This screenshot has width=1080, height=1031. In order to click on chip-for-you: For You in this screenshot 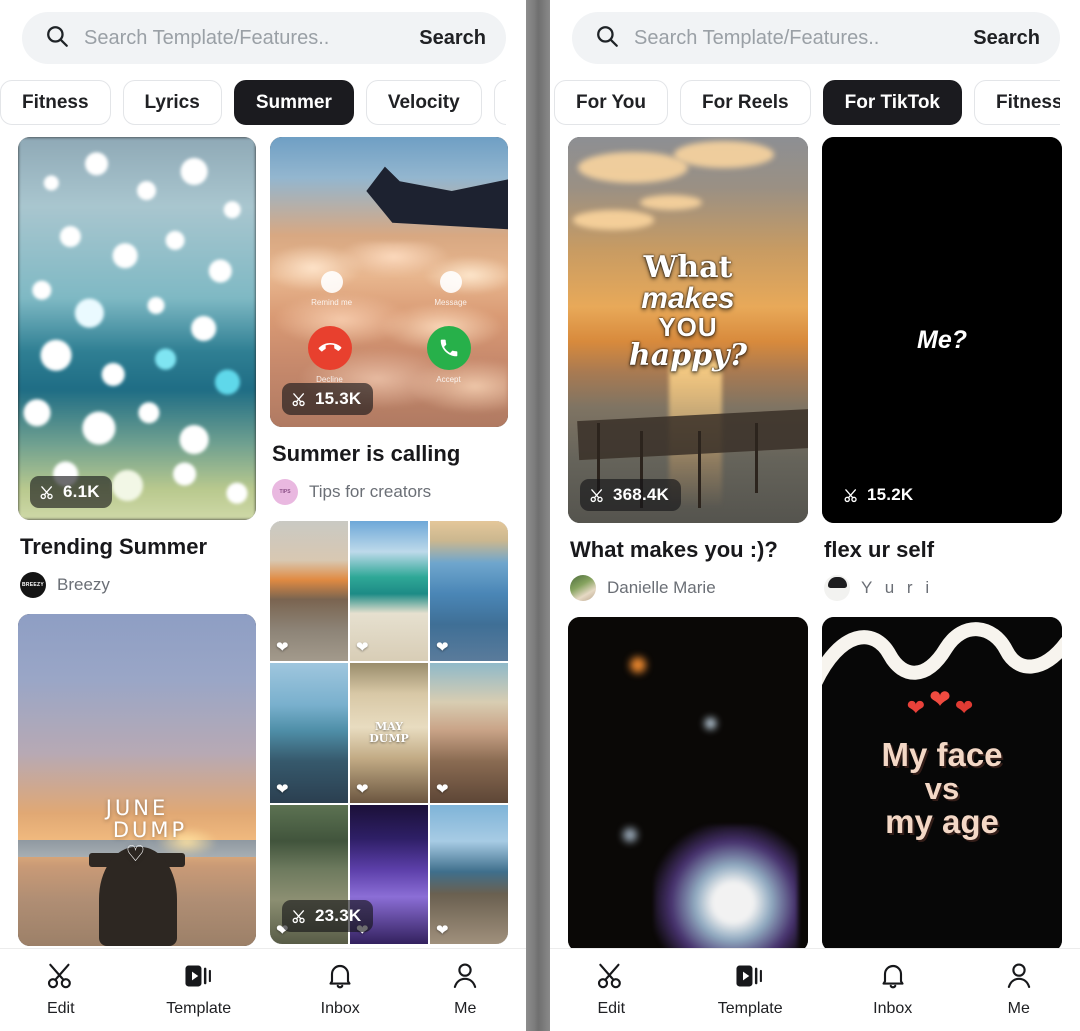, I will do `click(611, 102)`.